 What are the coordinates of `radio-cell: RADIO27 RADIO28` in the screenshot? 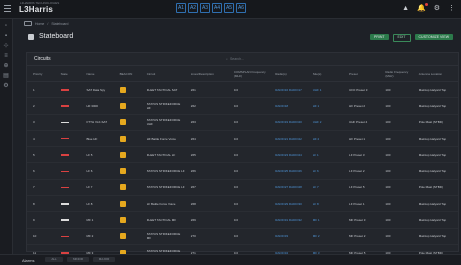 It's located at (288, 188).